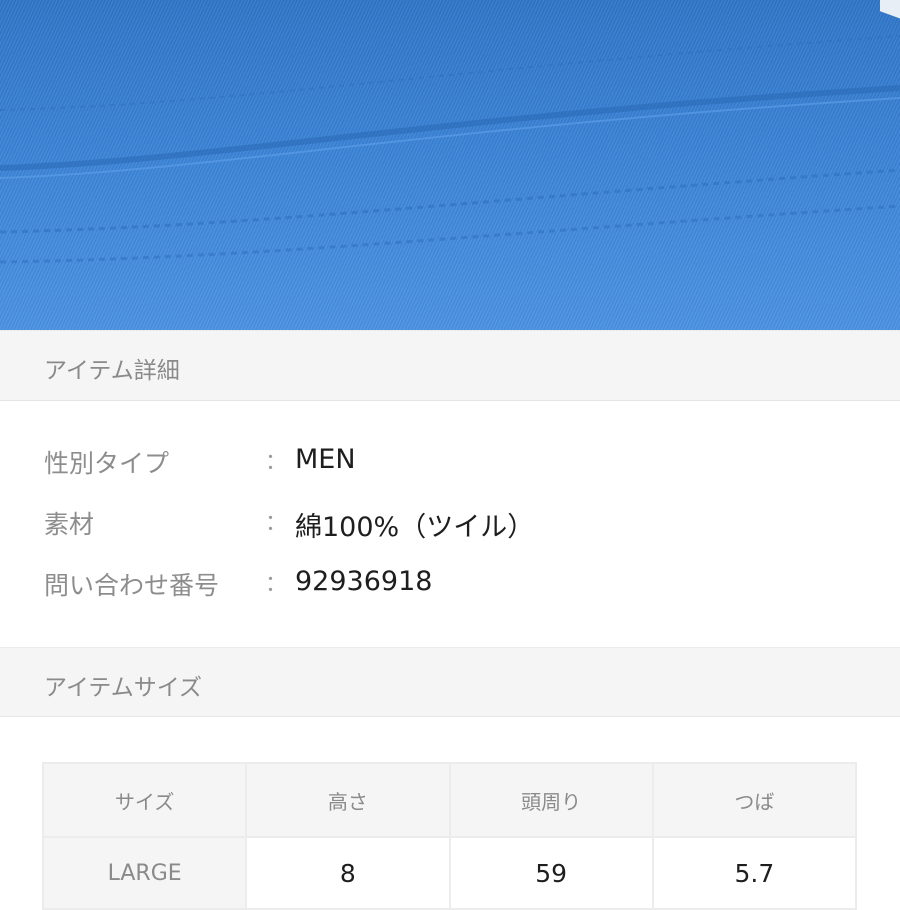 This screenshot has width=900, height=910. I want to click on detail-row-material: 素材 ： 綿100%（ツイル）, so click(450, 525).